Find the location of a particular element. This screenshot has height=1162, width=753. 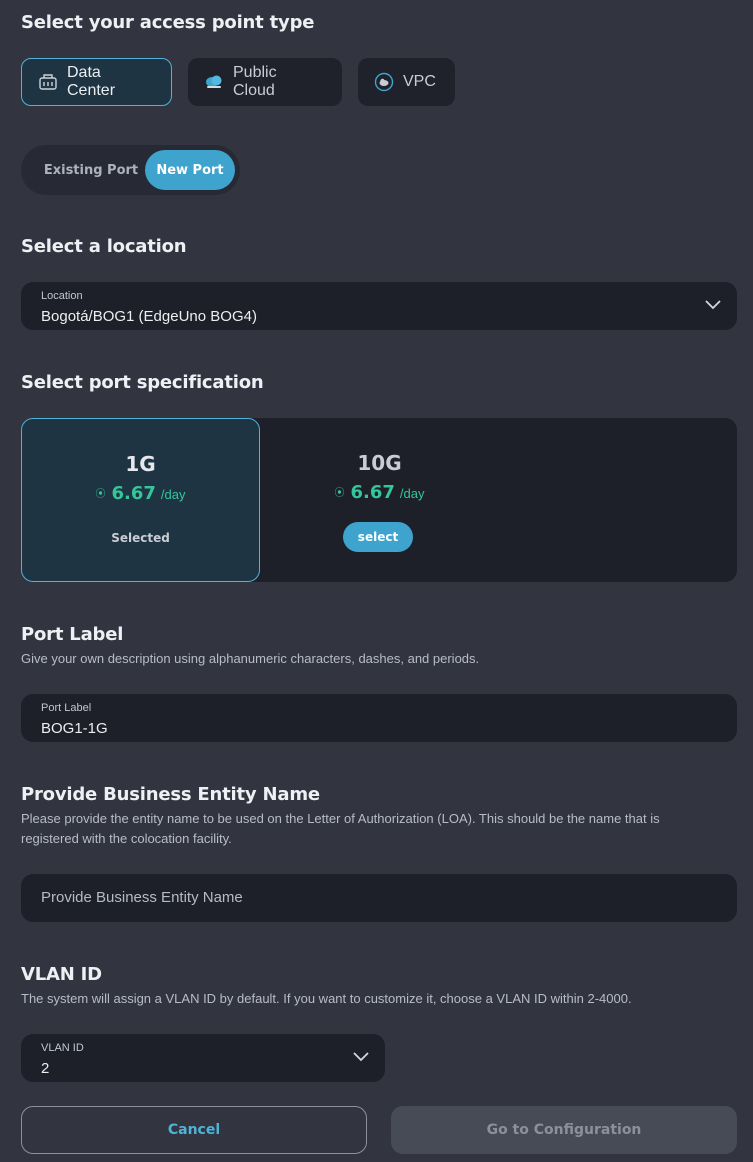

access-point-title: Select your access point type is located at coordinates (168, 22).